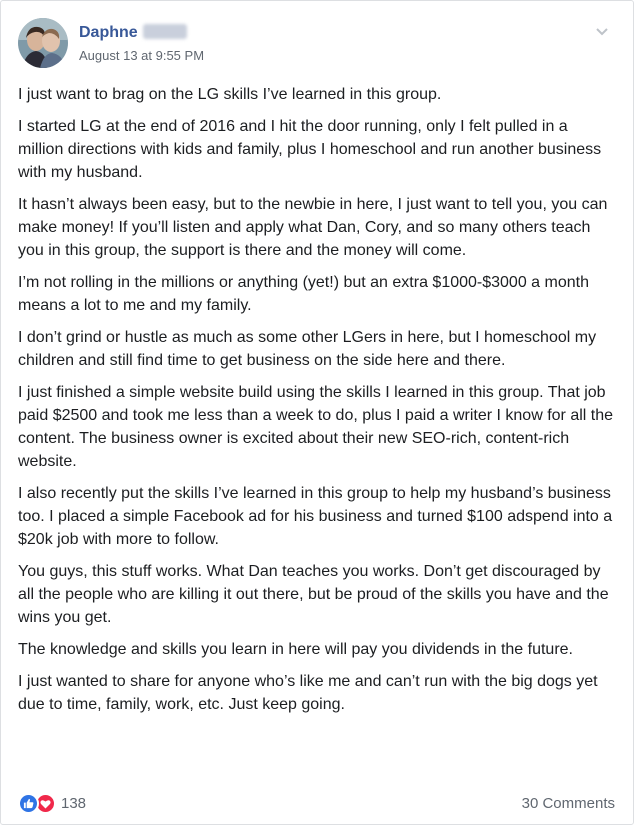 This screenshot has width=634, height=825. I want to click on author-name: Daphne, so click(133, 33).